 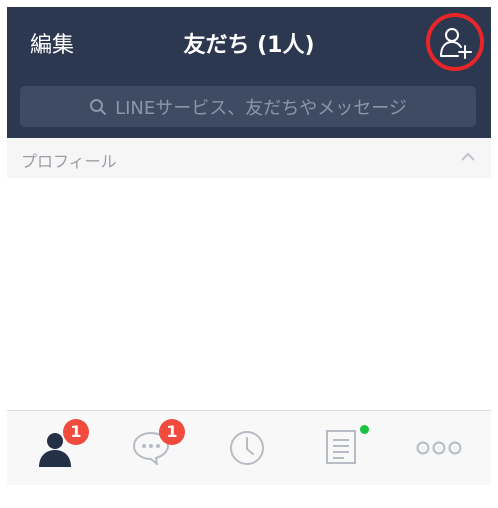 What do you see at coordinates (364, 429) in the screenshot?
I see `news-indicator-dot` at bounding box center [364, 429].